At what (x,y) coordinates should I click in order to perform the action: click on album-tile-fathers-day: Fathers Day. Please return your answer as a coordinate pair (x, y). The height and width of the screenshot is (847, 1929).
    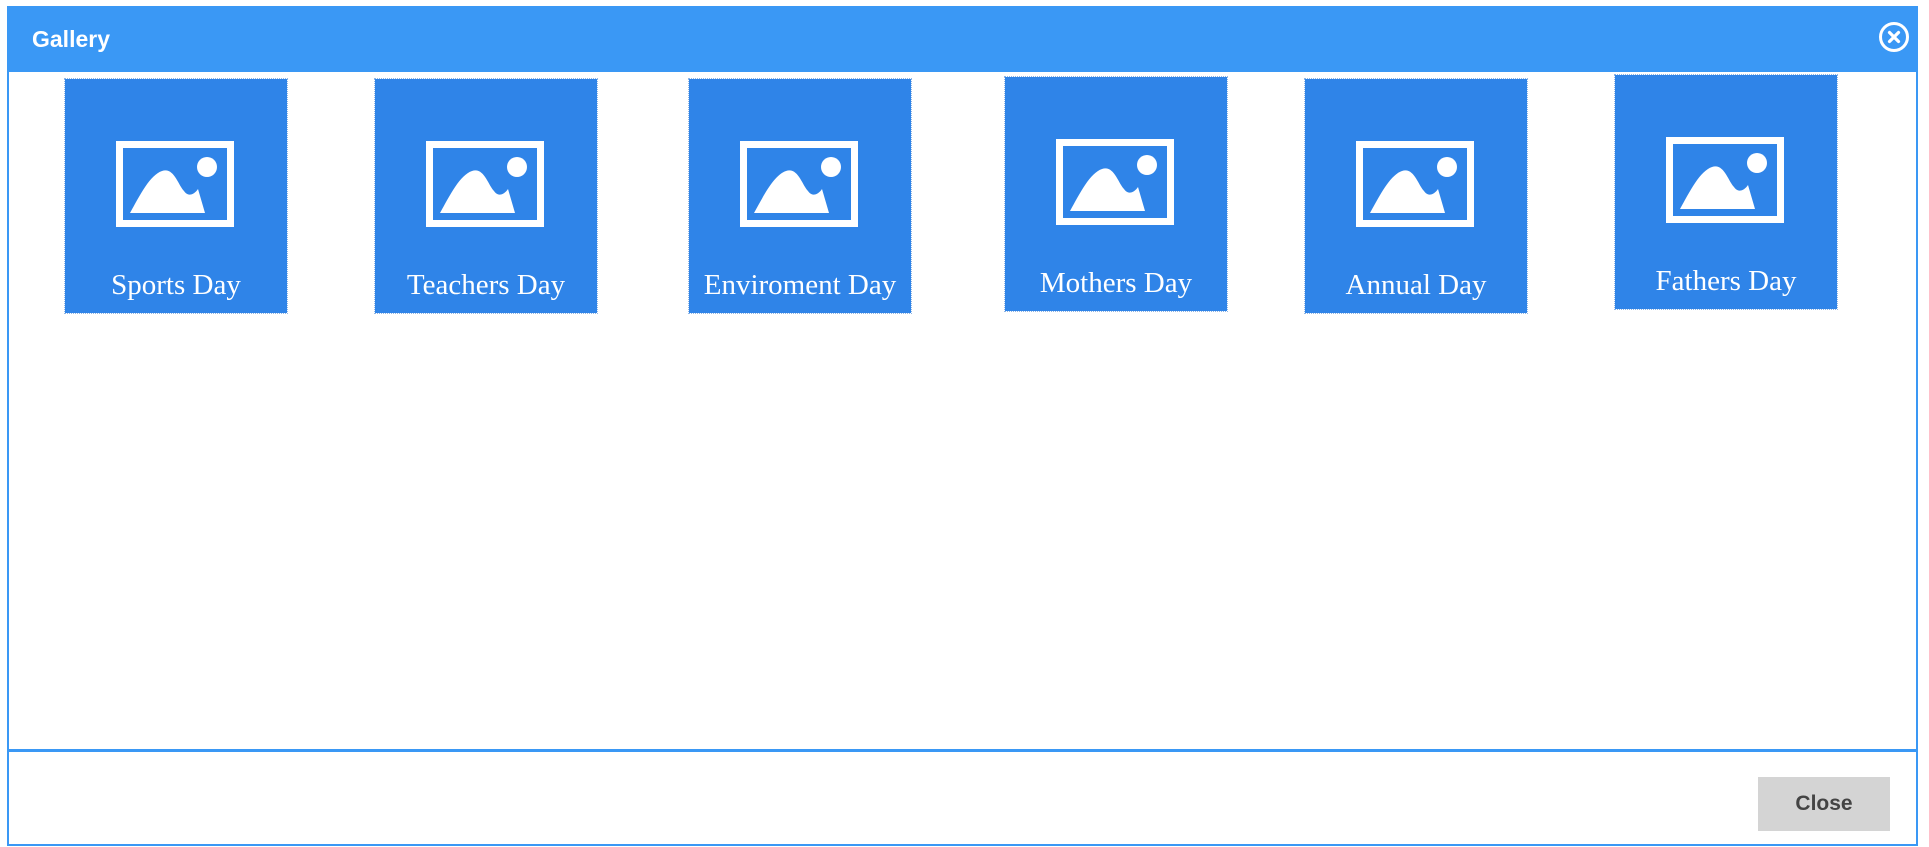
    Looking at the image, I should click on (1726, 192).